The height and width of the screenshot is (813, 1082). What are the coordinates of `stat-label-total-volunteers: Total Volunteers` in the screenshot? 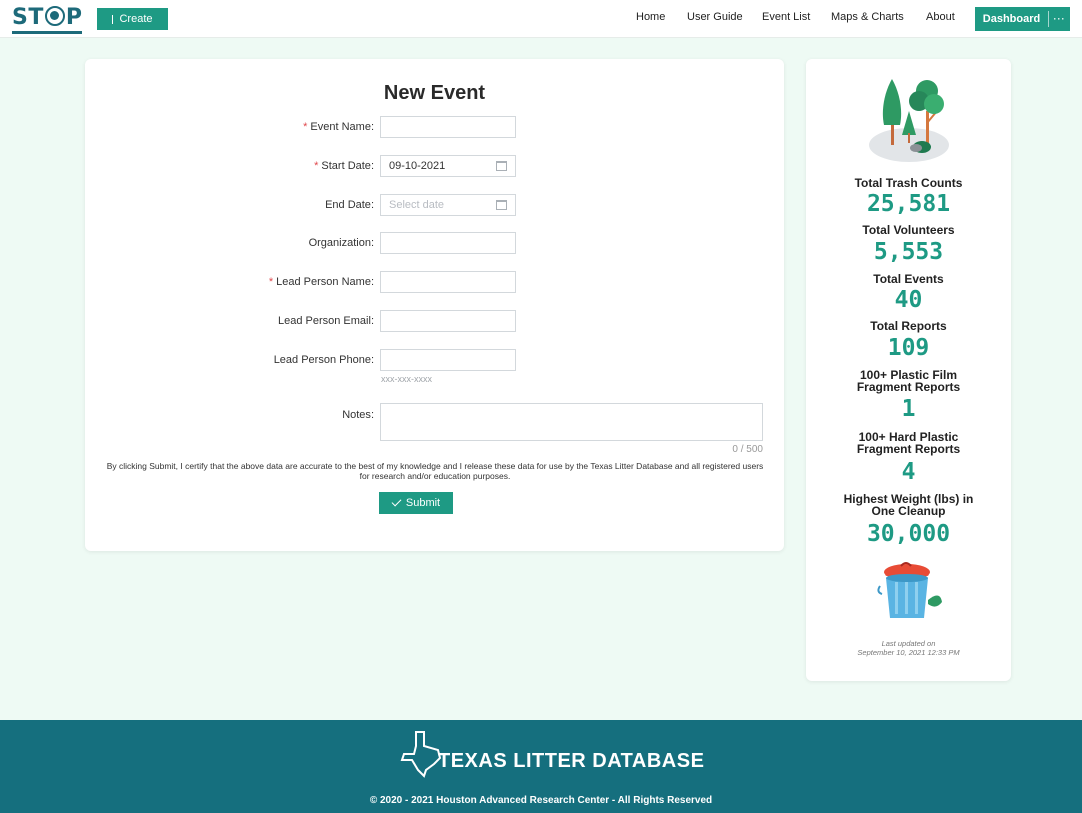 It's located at (908, 230).